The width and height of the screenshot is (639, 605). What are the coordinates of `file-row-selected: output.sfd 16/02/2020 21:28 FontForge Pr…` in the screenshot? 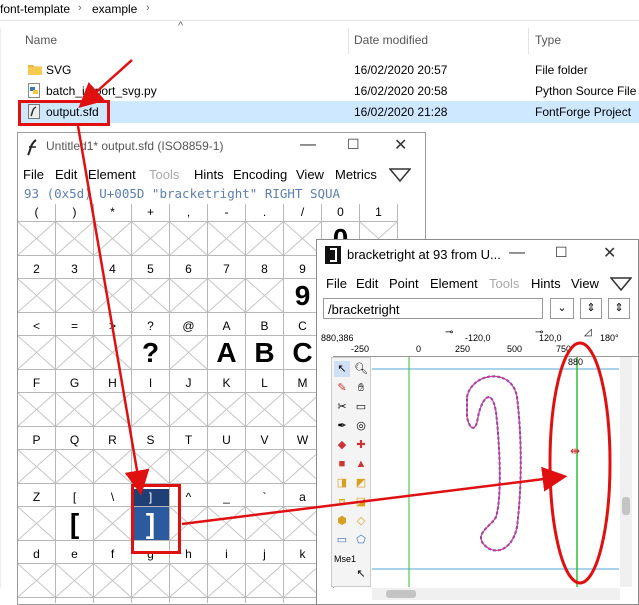 It's located at (328, 112).